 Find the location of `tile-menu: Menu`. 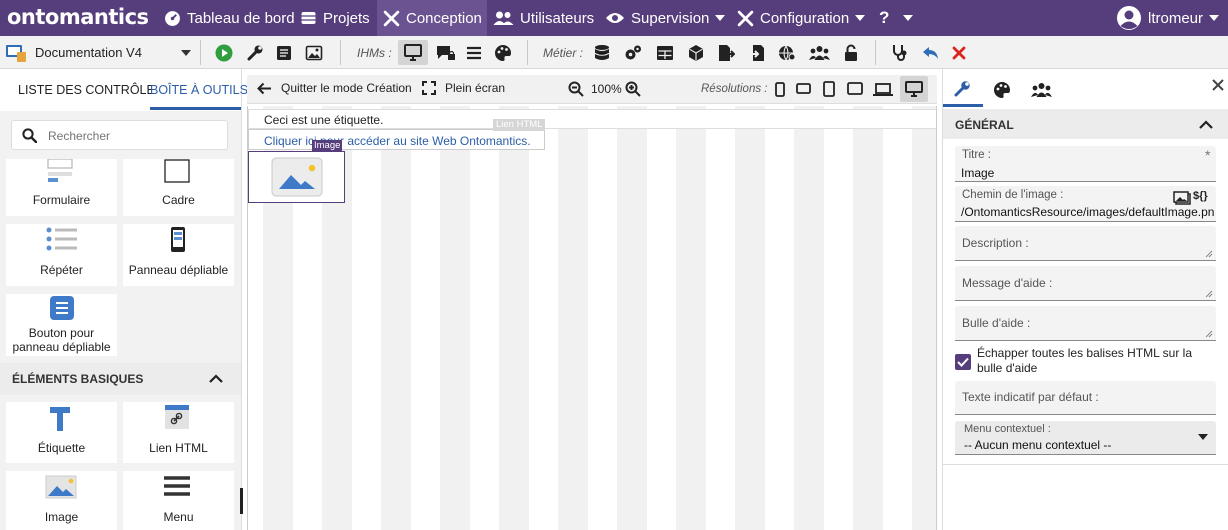

tile-menu: Menu is located at coordinates (178, 500).